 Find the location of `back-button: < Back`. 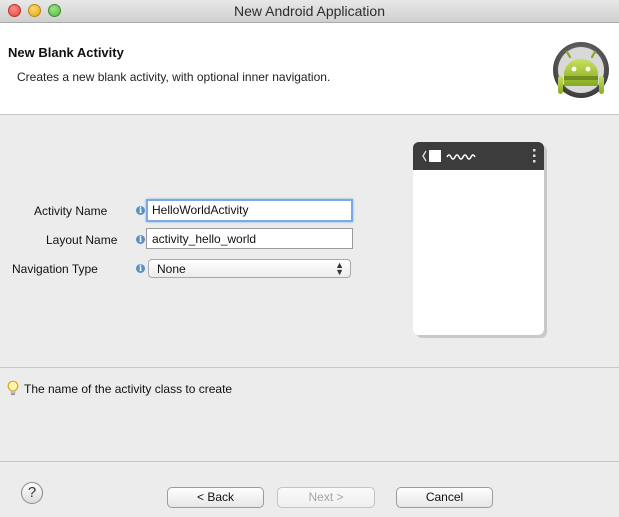

back-button: < Back is located at coordinates (215, 497).